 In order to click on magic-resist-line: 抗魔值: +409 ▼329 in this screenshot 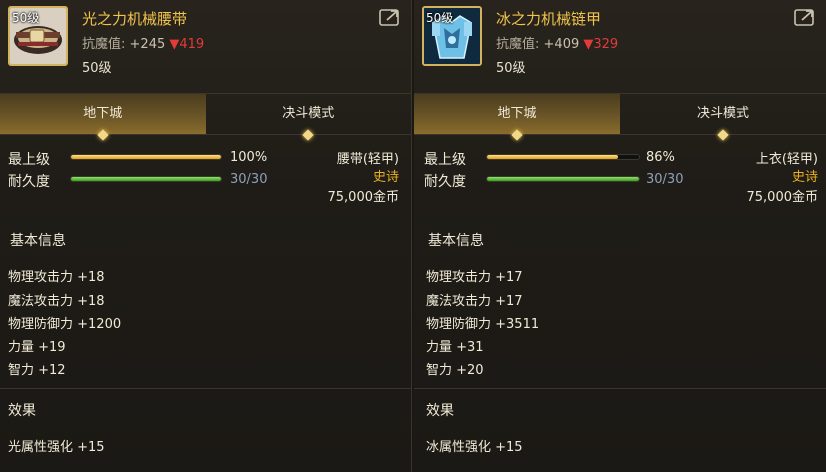, I will do `click(557, 42)`.